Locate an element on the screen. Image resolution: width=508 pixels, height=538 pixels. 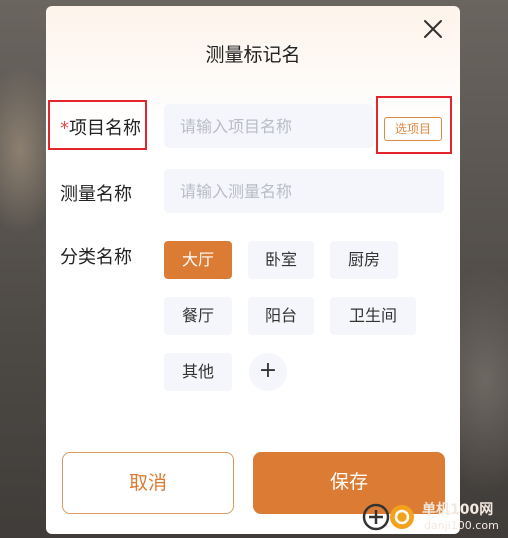
cancel-button: 取消 is located at coordinates (148, 483).